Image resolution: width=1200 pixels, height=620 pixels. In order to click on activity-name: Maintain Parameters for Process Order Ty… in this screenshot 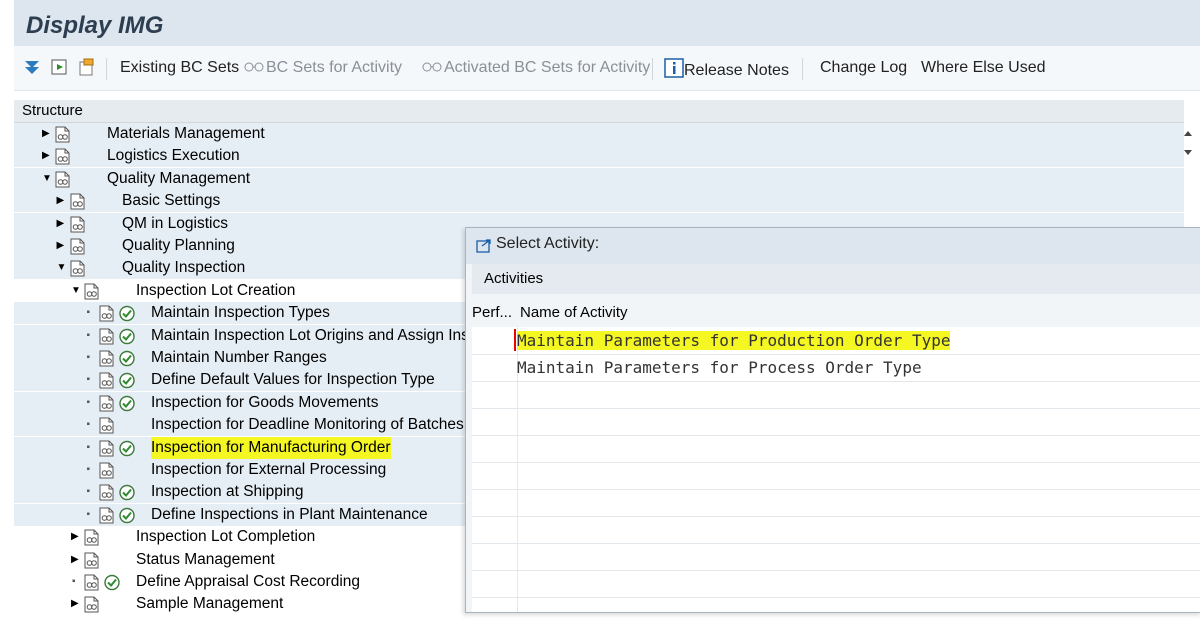, I will do `click(719, 367)`.